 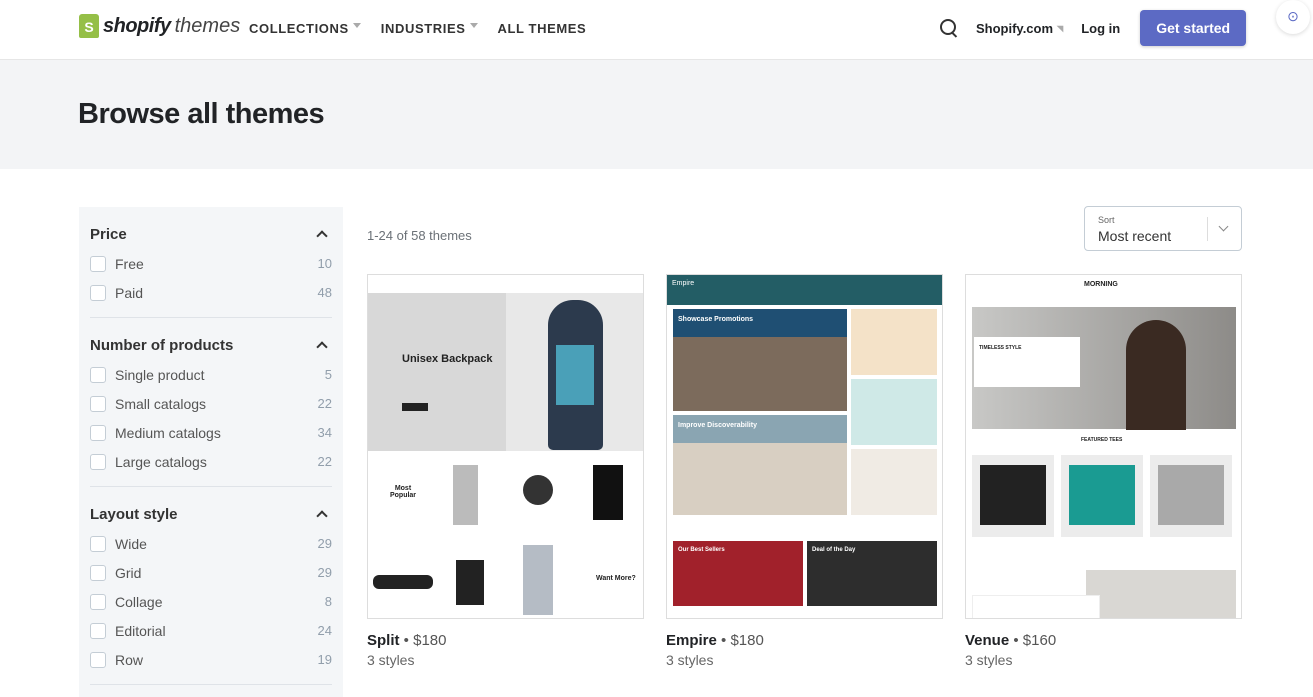 What do you see at coordinates (211, 432) in the screenshot?
I see `filter-option: Medium catalogs 34` at bounding box center [211, 432].